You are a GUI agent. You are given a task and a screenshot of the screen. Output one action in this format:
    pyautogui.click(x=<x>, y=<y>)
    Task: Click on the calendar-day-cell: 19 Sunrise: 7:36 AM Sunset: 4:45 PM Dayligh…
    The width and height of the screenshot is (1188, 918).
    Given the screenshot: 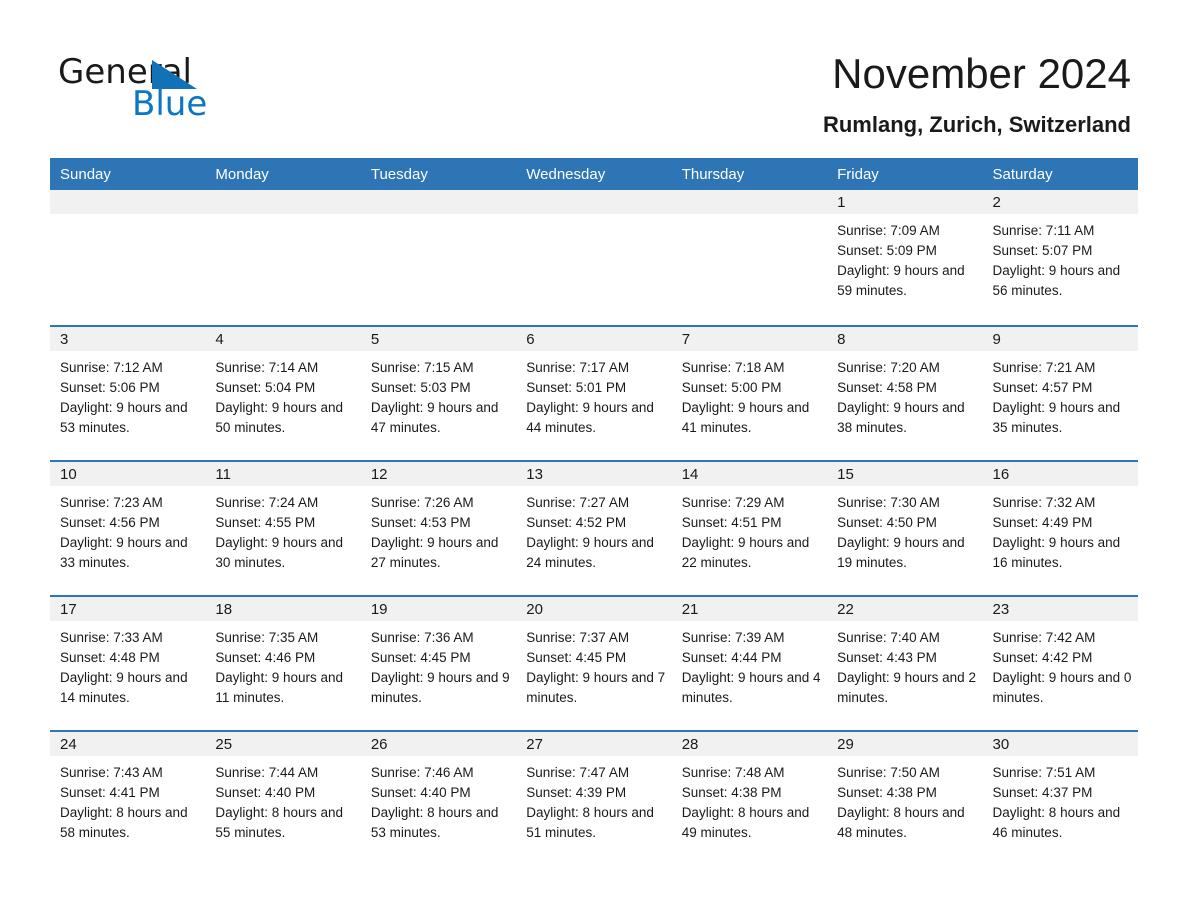 What is the action you would take?
    pyautogui.click(x=438, y=663)
    